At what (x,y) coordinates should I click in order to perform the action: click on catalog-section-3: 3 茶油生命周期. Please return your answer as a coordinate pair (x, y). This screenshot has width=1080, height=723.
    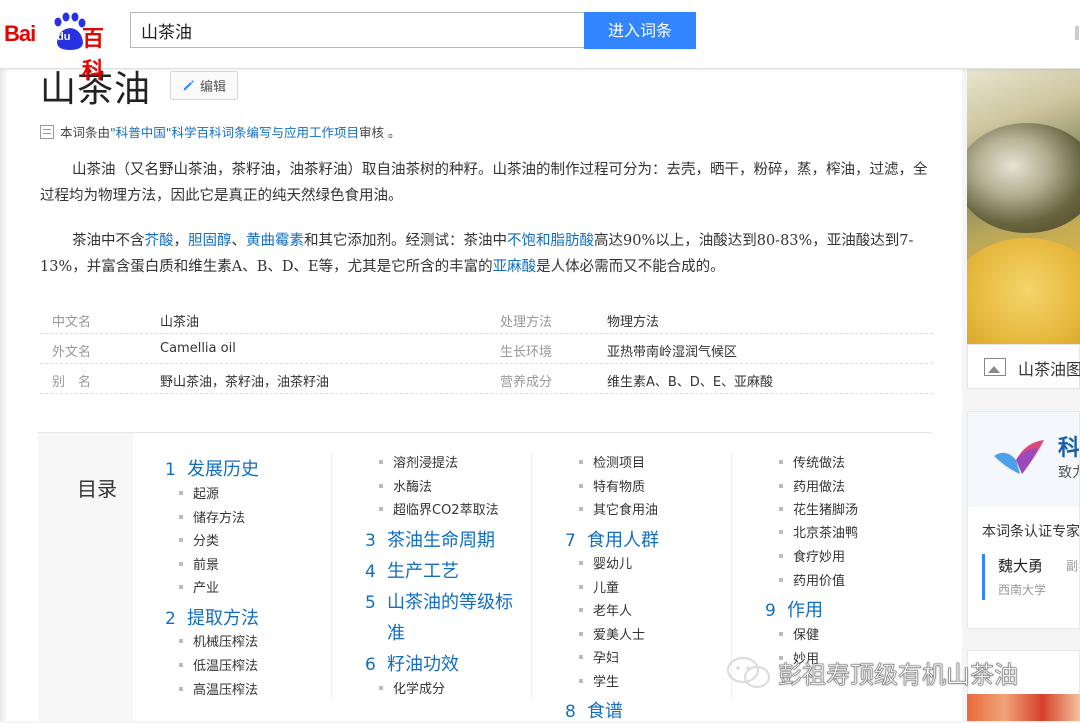
    Looking at the image, I should click on (430, 539).